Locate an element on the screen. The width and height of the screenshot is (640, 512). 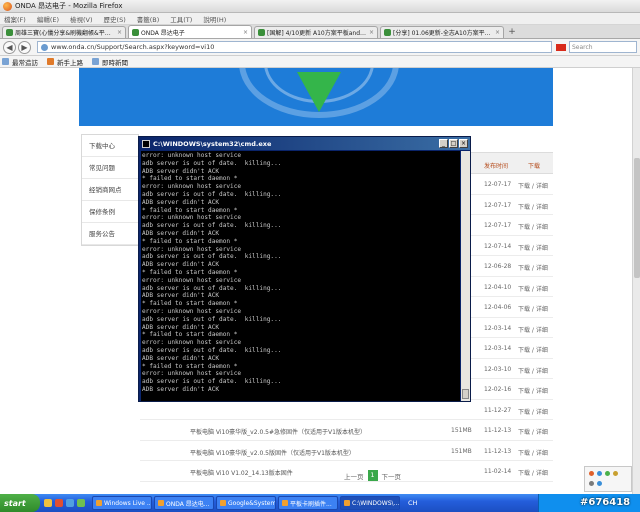
publish-date: 12-04-06 is located at coordinates (498, 307).